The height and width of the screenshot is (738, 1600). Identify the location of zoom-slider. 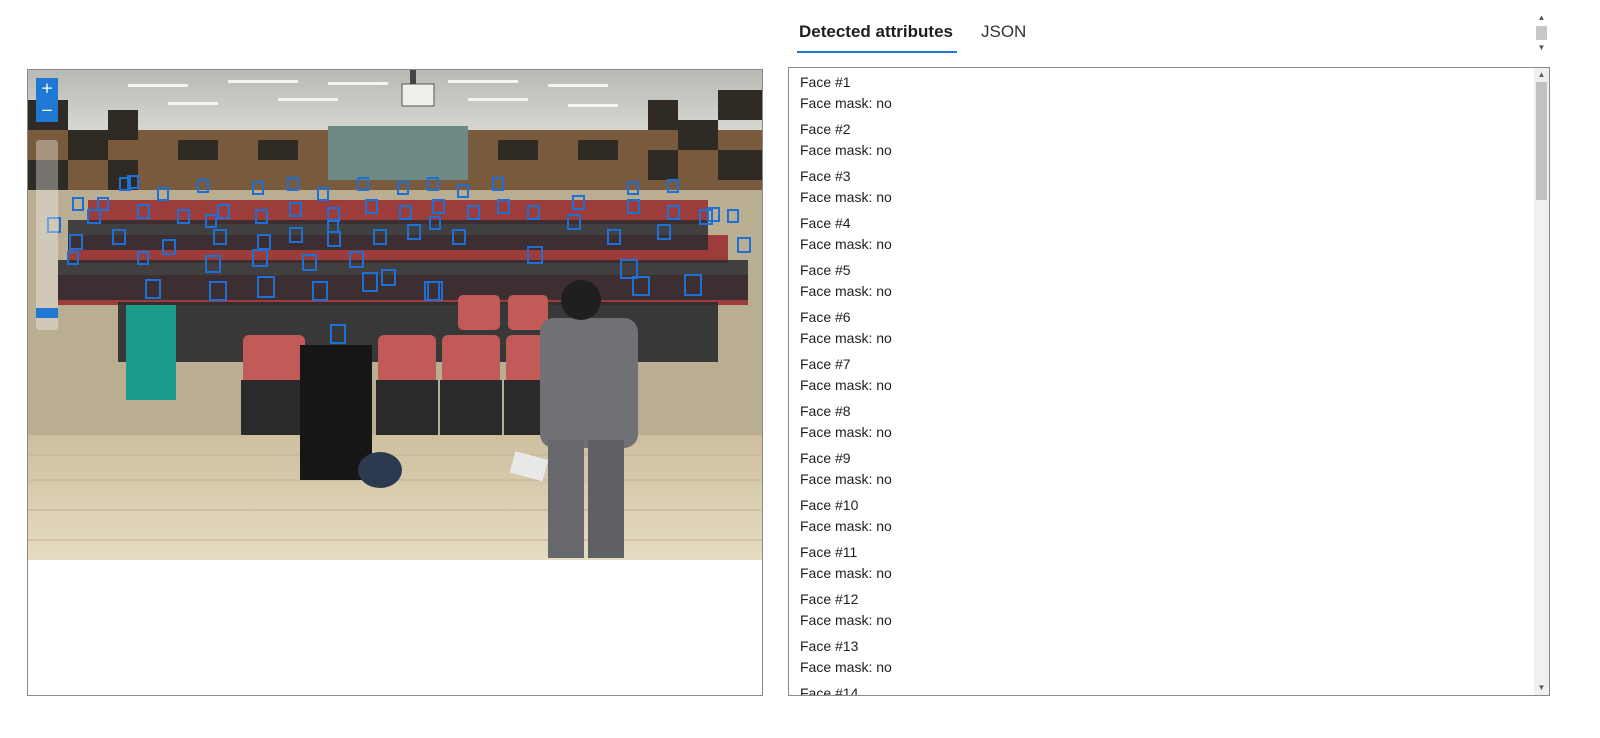
(47, 235).